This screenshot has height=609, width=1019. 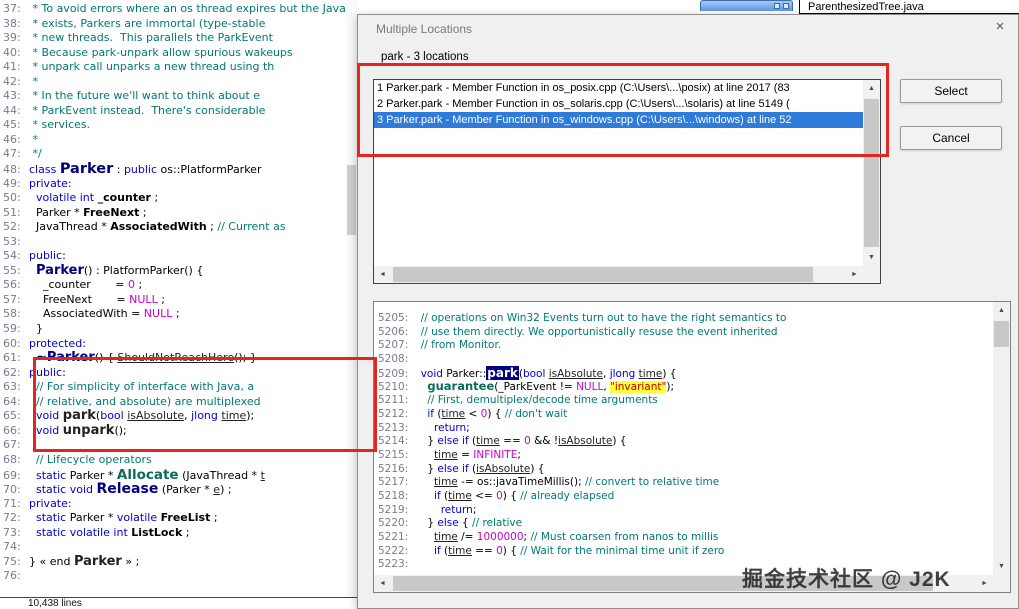 What do you see at coordinates (12, 343) in the screenshot?
I see `line-number: 60:` at bounding box center [12, 343].